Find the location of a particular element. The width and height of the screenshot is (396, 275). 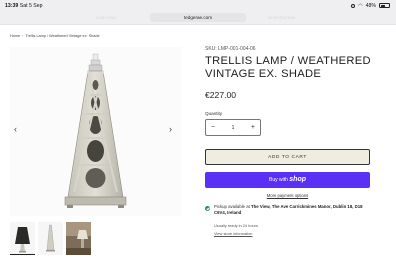

shop-logo: shop is located at coordinates (298, 179).